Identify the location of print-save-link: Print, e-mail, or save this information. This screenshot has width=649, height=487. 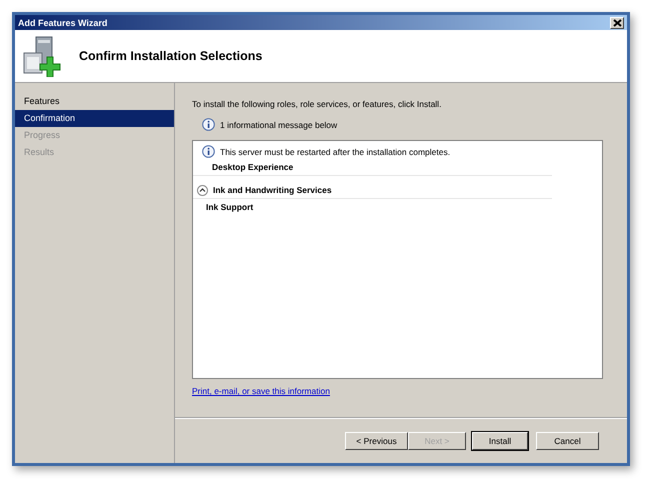
(261, 391).